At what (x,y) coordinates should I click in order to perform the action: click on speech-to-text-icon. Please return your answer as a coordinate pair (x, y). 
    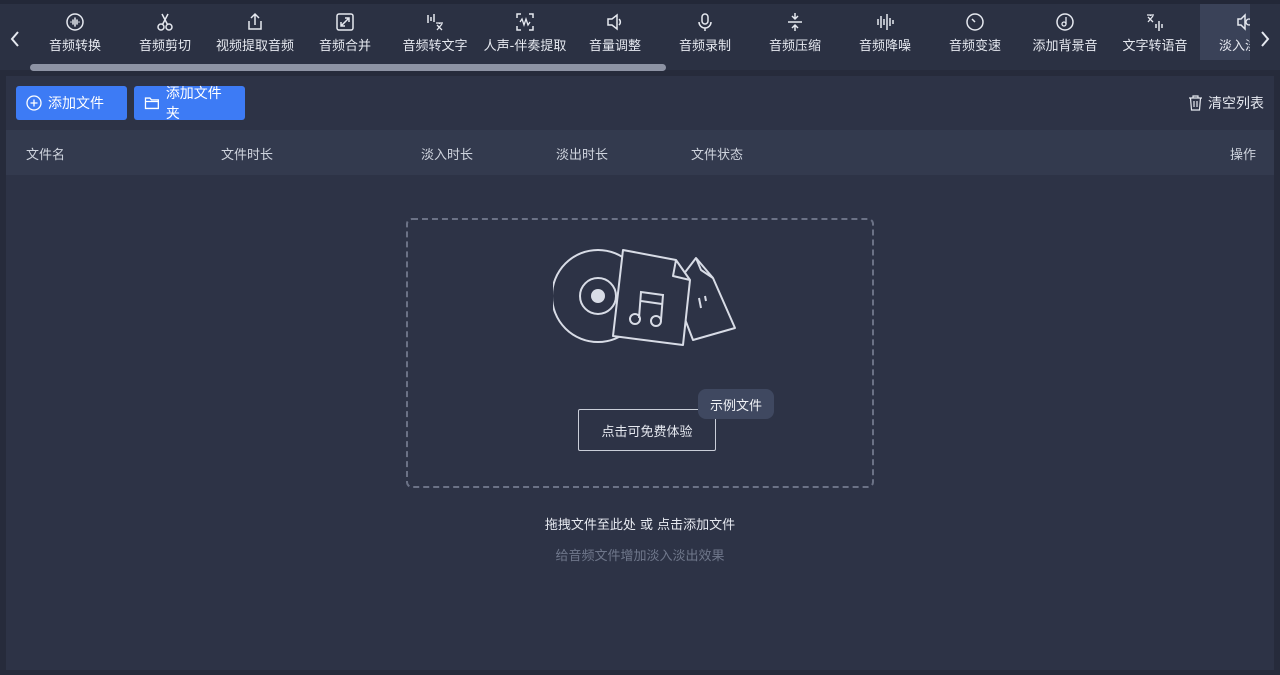
    Looking at the image, I should click on (435, 22).